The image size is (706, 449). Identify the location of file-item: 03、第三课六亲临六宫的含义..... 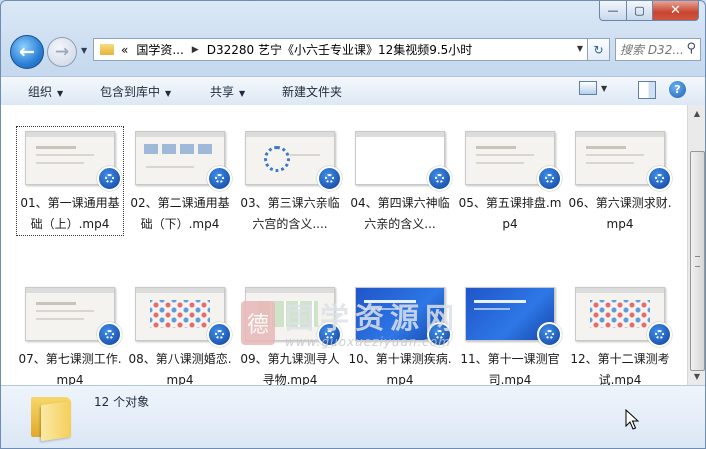
(290, 181).